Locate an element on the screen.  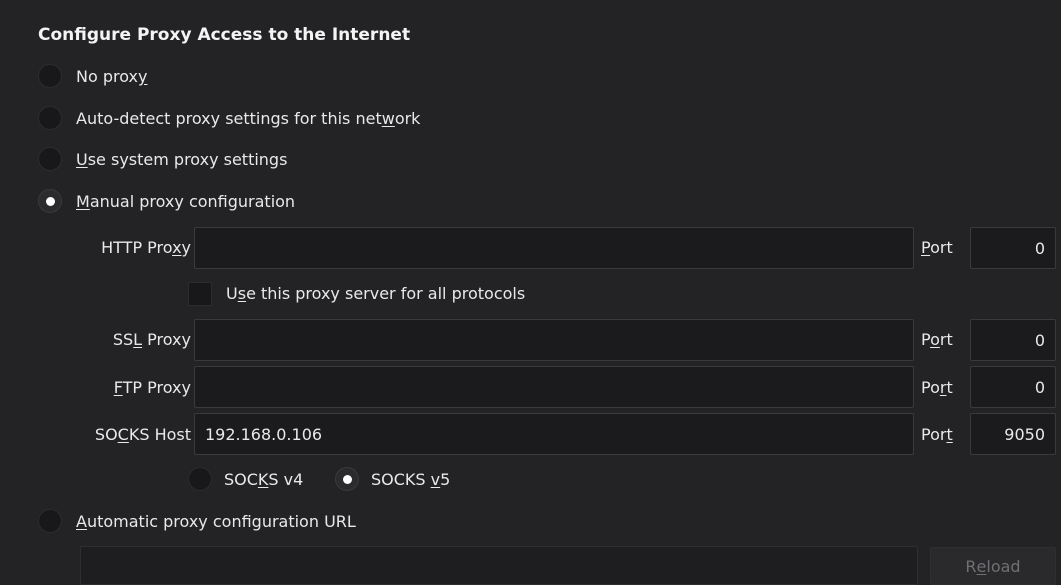
socks-host-label: SOCKS Host is located at coordinates (142, 434).